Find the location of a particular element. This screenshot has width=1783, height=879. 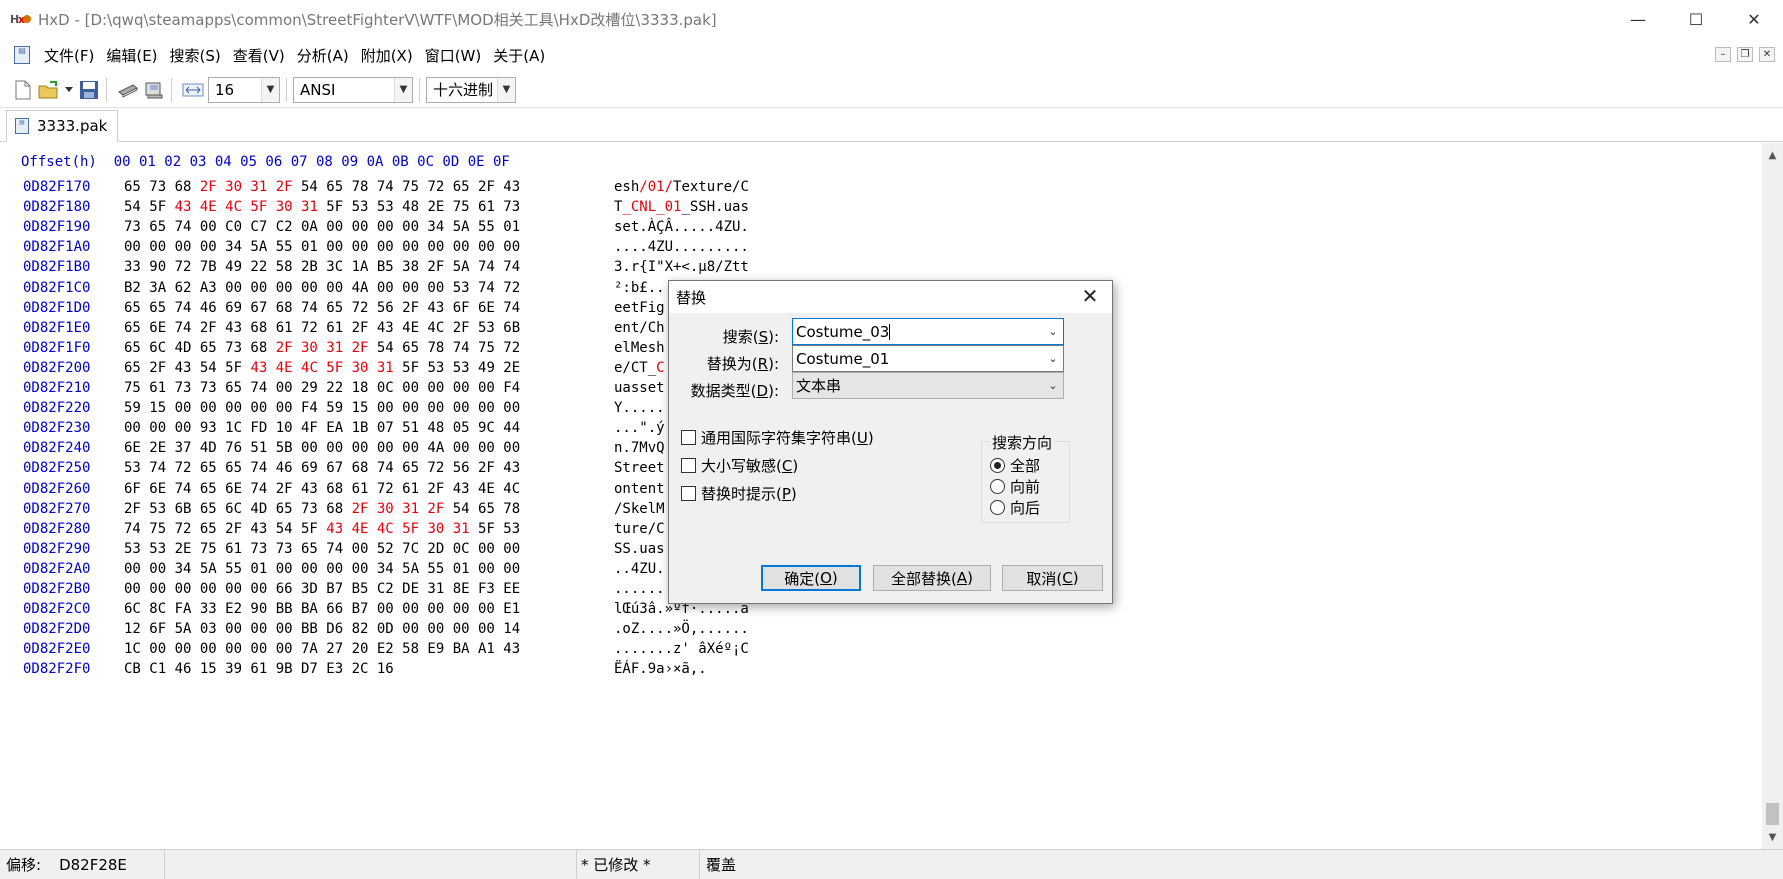

minimize-button: — is located at coordinates (1638, 19).